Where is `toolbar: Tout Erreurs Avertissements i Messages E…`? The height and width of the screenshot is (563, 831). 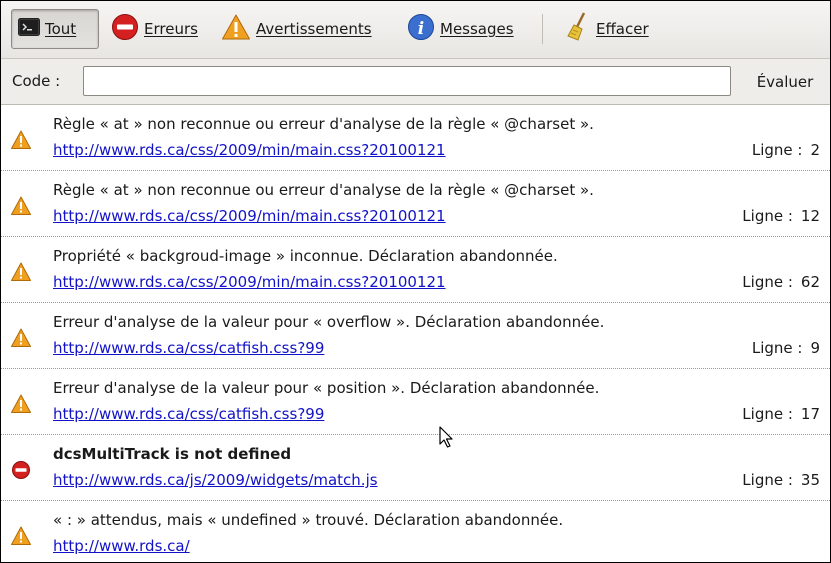 toolbar: Tout Erreurs Avertissements i Messages E… is located at coordinates (415, 30).